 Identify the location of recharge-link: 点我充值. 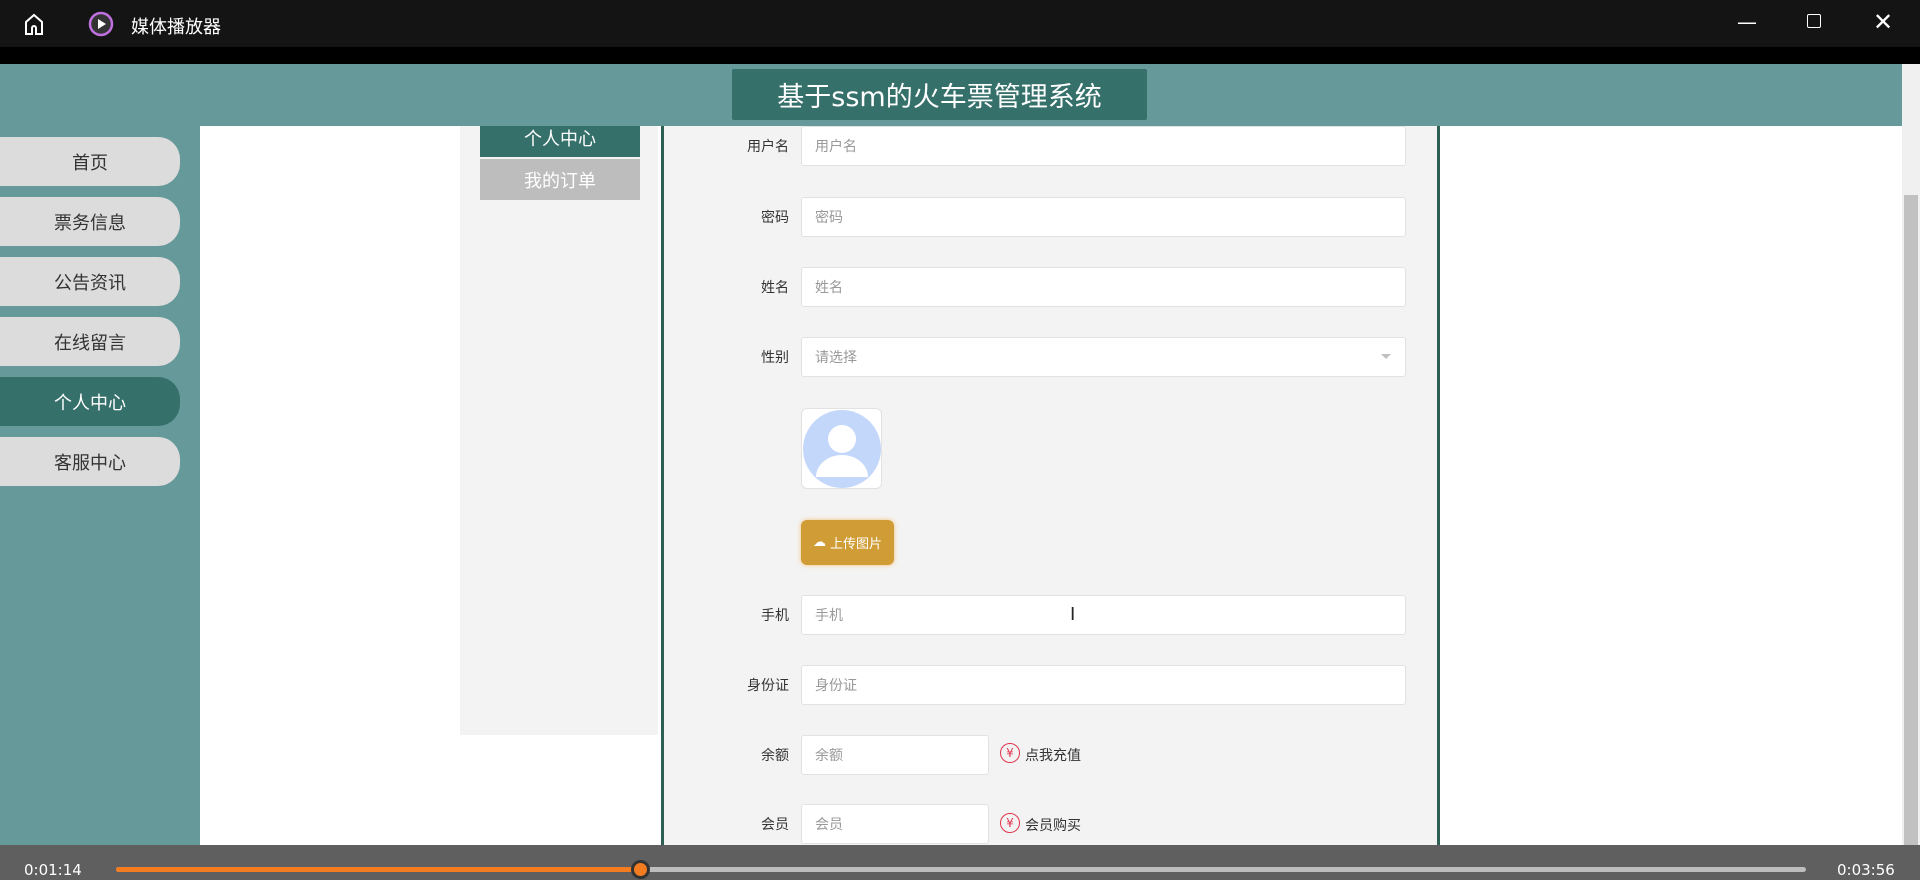
(1053, 755).